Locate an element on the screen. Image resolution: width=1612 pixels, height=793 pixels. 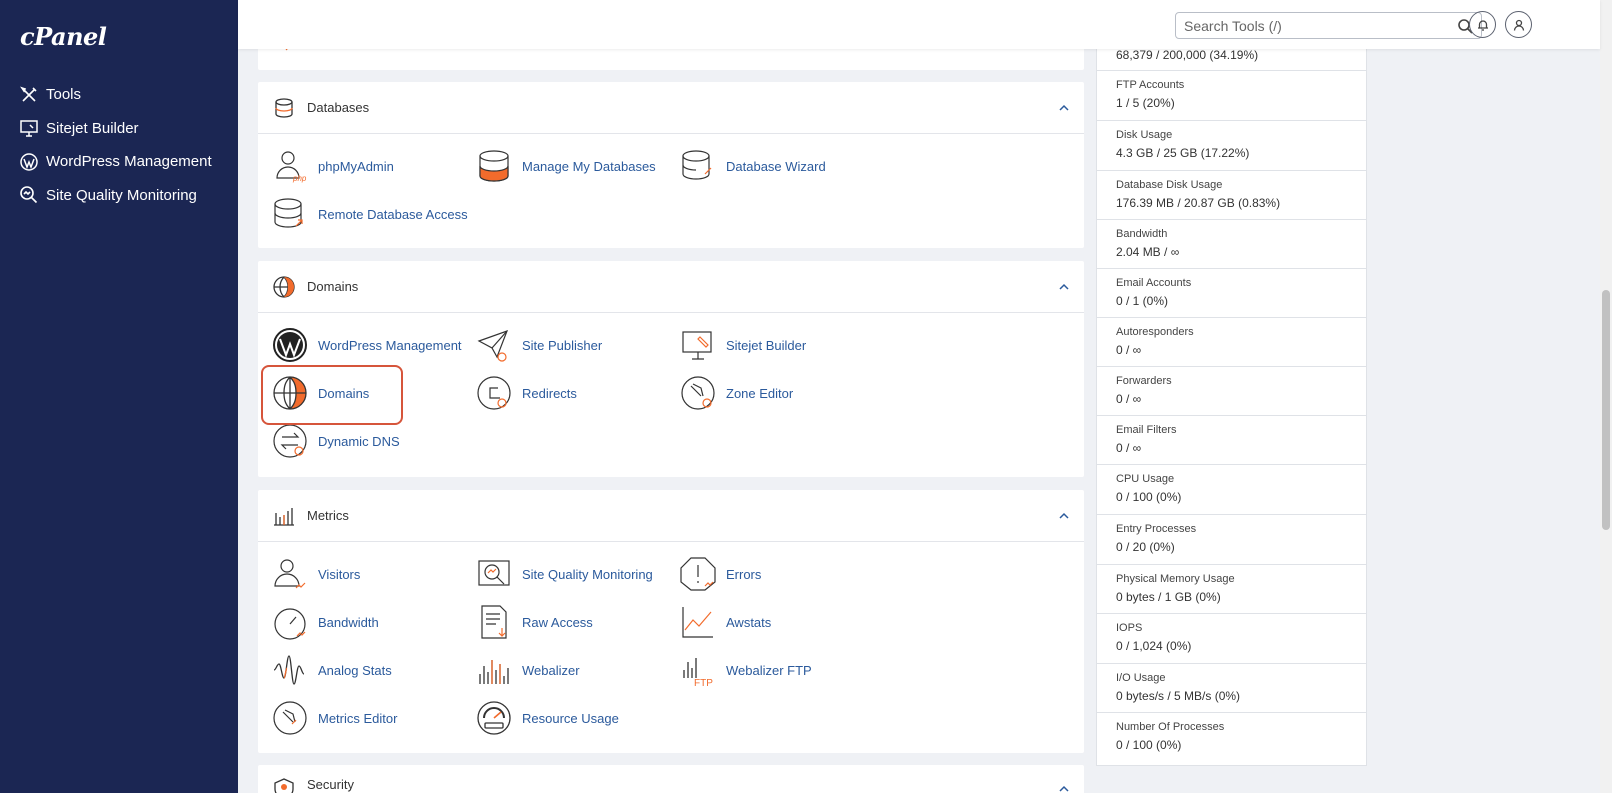
sidebar-item-site-quality-monitoring: Site Quality Monitoring is located at coordinates (115, 196).